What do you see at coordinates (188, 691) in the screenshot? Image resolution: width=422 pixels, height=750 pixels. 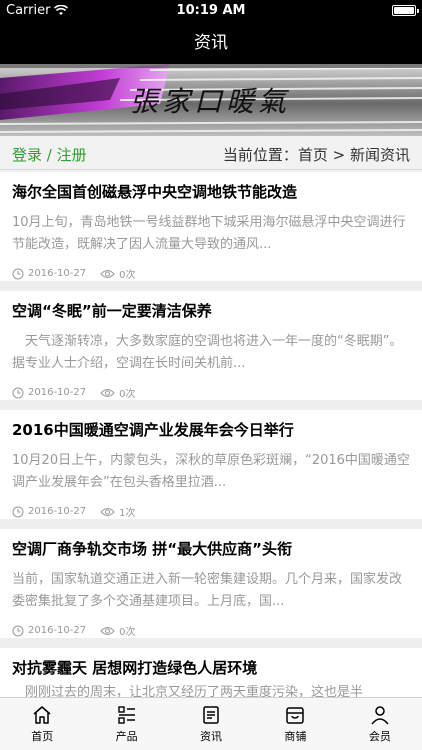 I see `article-summary: 刚刚过去的周末，让北京又经历了两天重度污染，这也是半` at bounding box center [188, 691].